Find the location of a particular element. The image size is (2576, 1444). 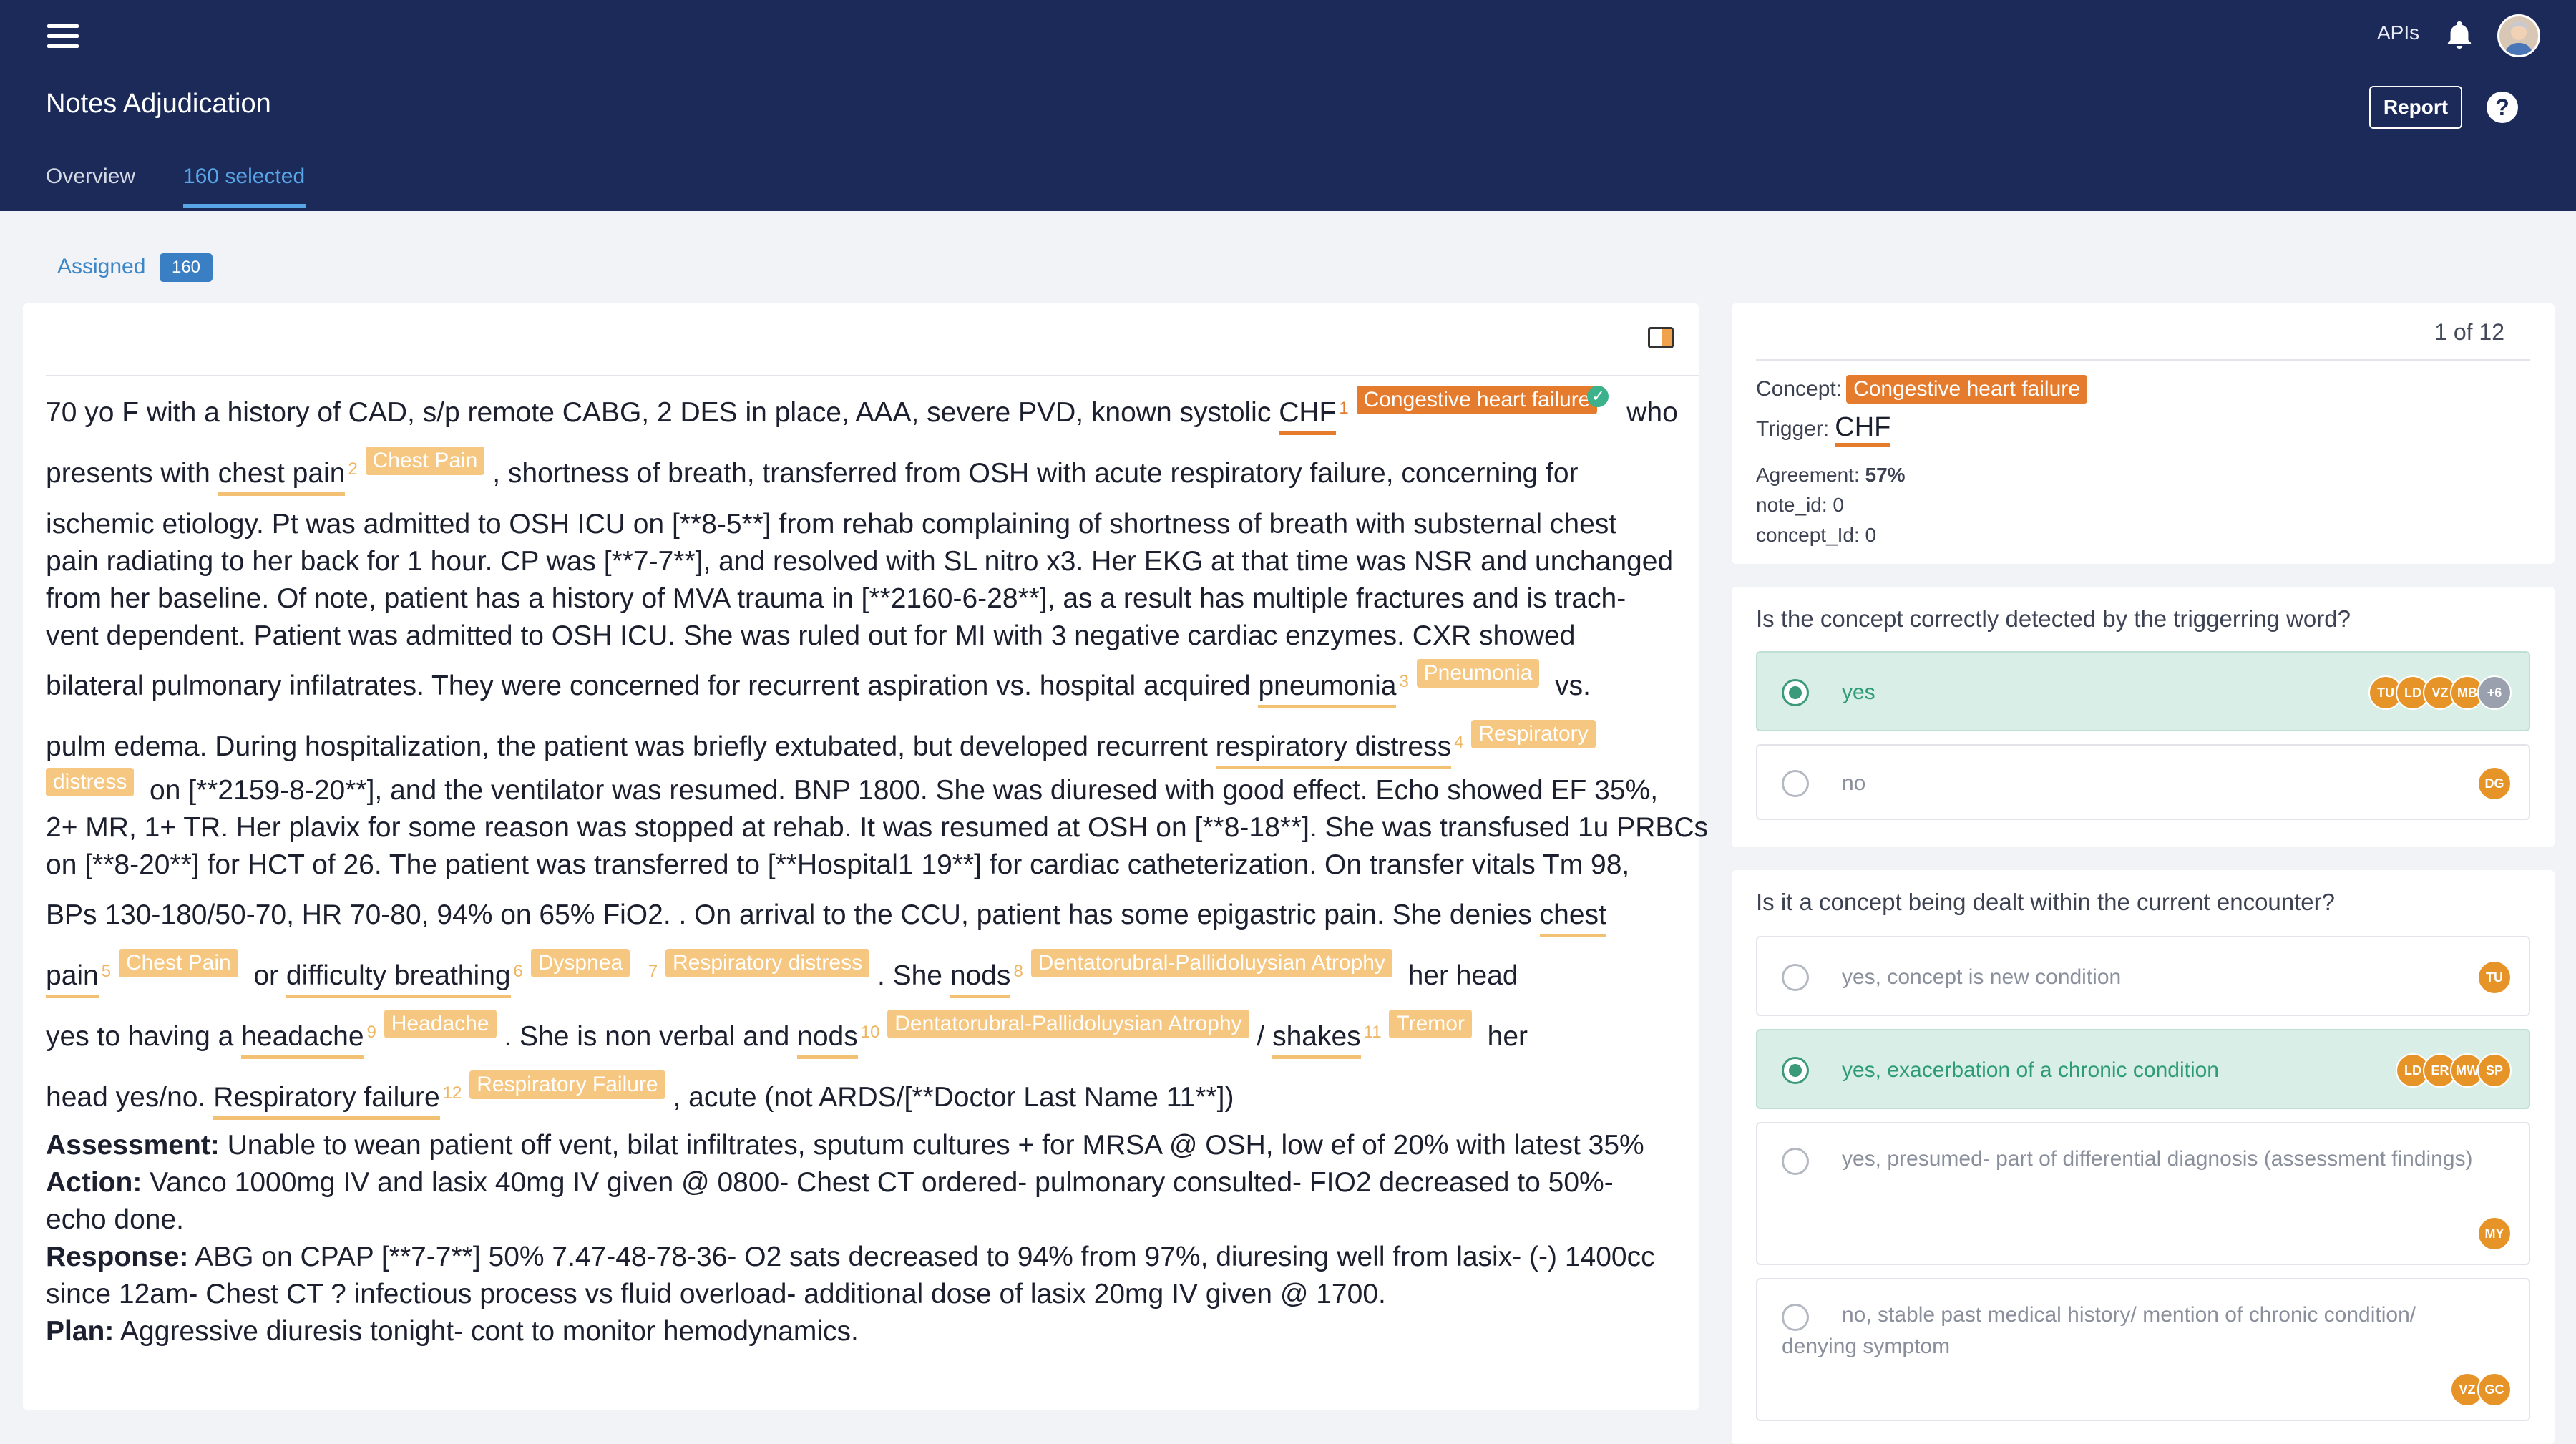

mention-index: 4 is located at coordinates (1459, 742).